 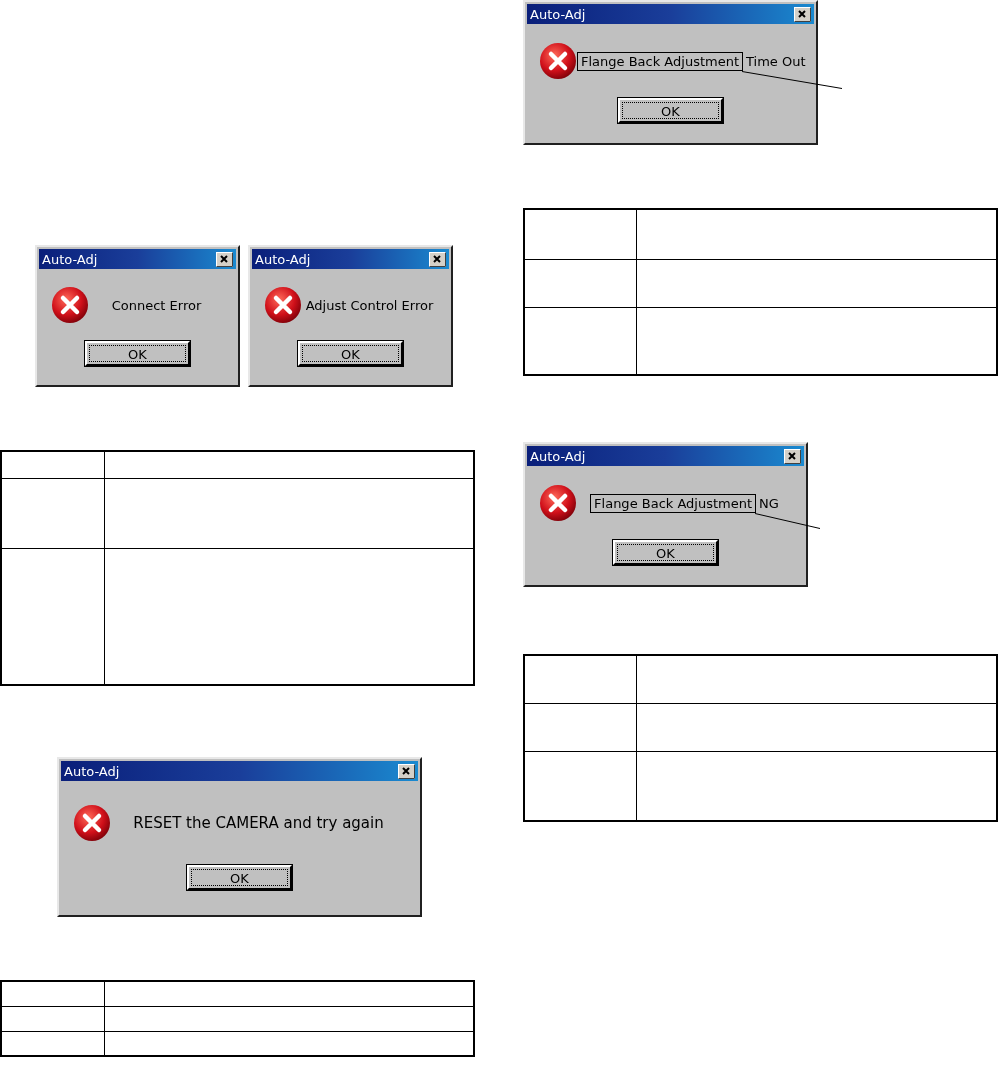 I want to click on error-message: Connect Error, so click(x=156, y=305).